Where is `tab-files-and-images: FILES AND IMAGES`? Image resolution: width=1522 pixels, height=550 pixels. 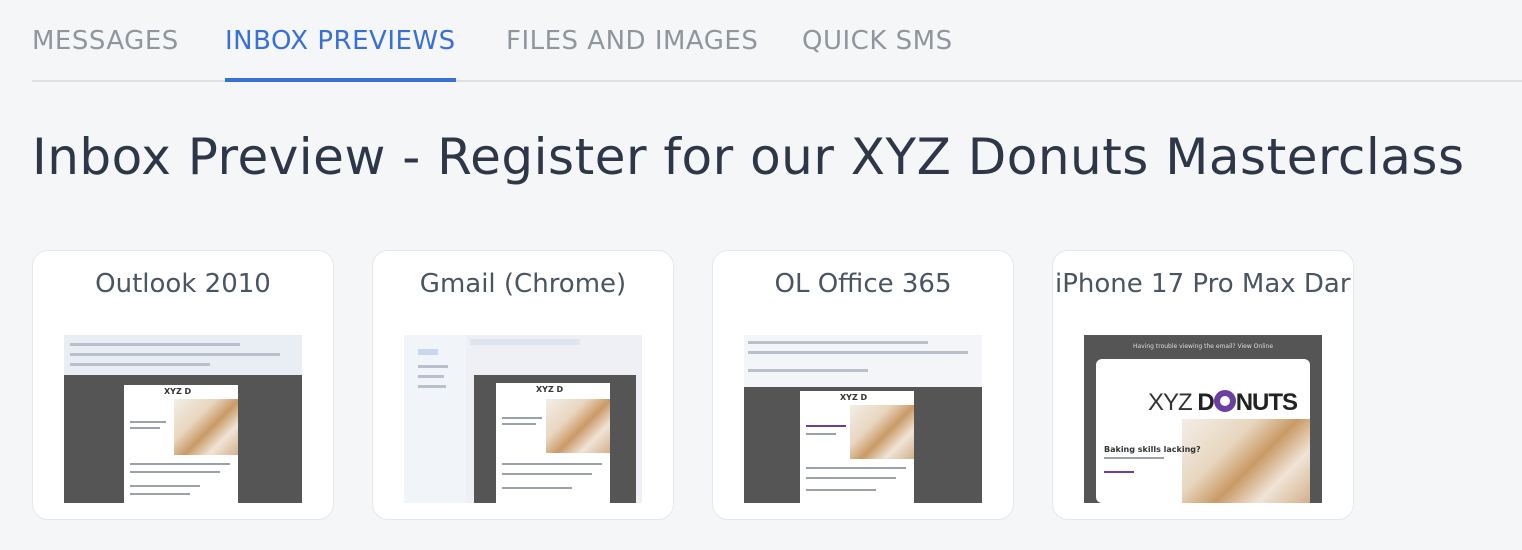 tab-files-and-images: FILES AND IMAGES is located at coordinates (632, 53).